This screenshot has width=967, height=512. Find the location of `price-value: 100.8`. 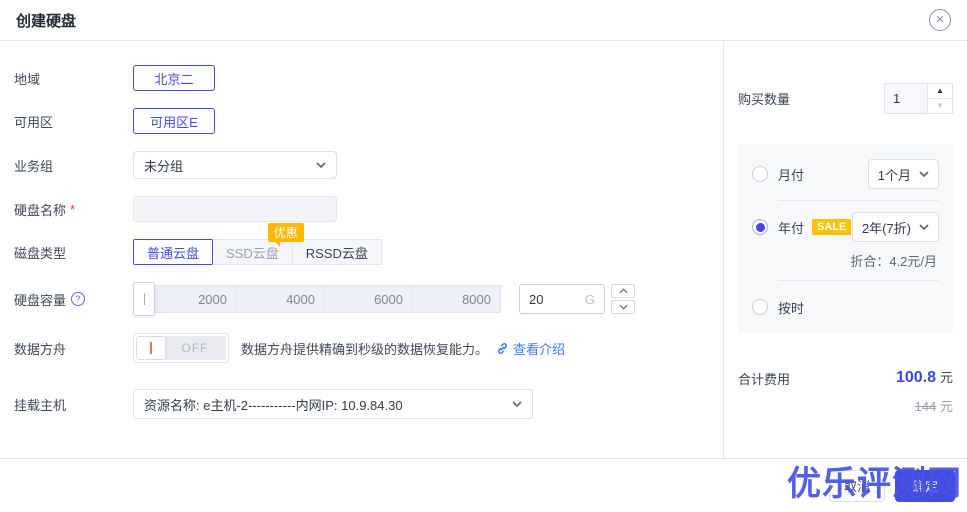

price-value: 100.8 is located at coordinates (915, 377).